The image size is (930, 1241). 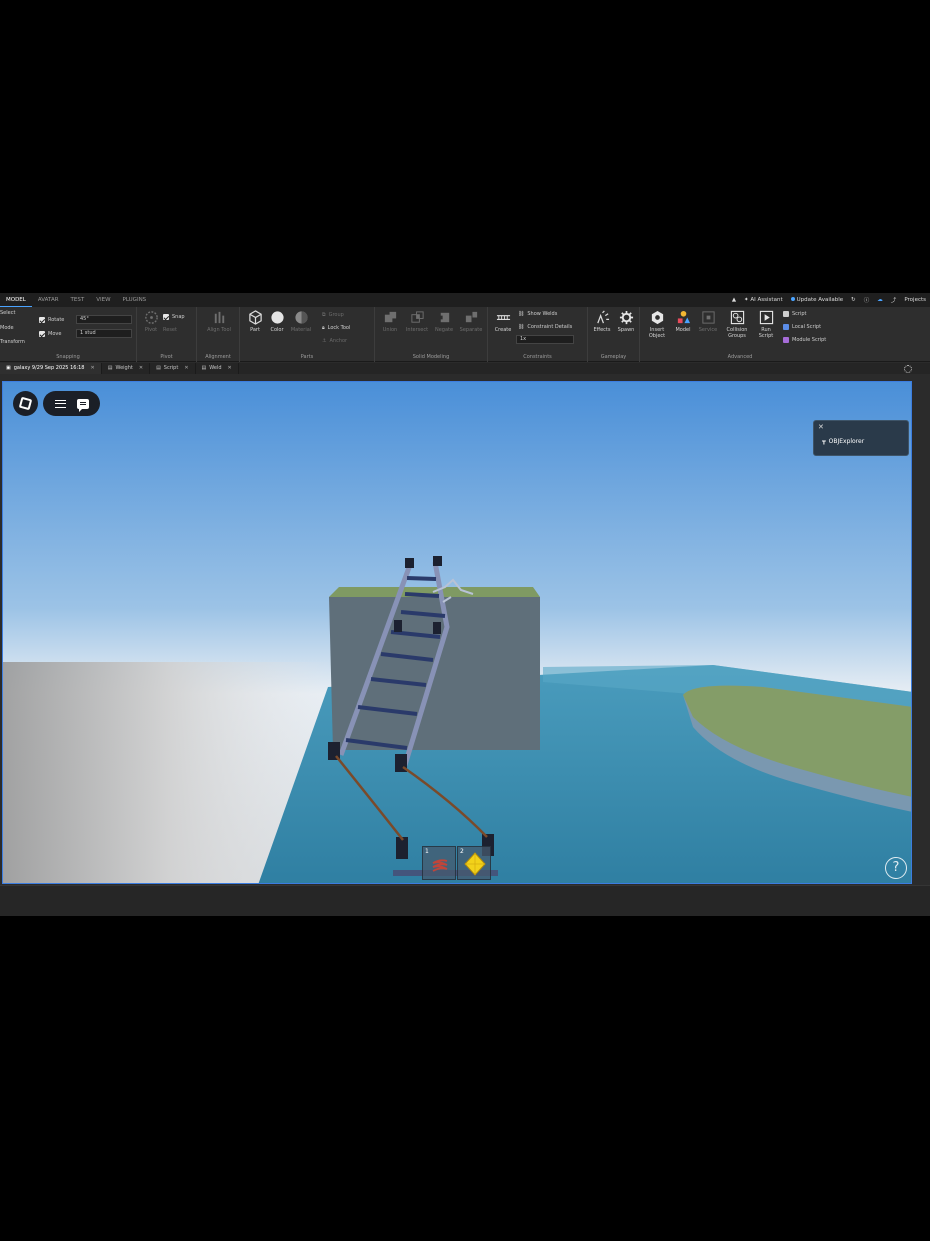 I want to click on show-welds-toggle: ⛓ Show Welds, so click(x=537, y=314).